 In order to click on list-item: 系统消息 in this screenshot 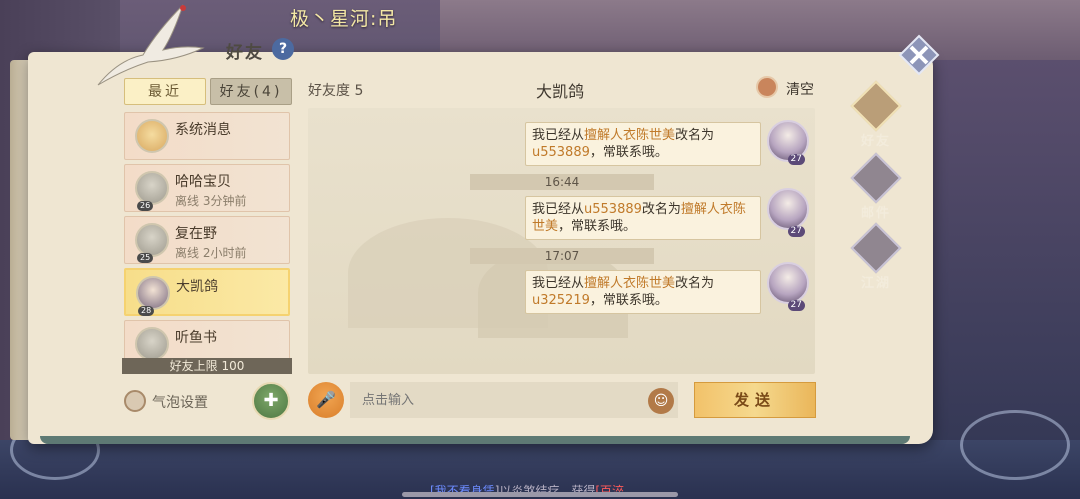, I will do `click(207, 136)`.